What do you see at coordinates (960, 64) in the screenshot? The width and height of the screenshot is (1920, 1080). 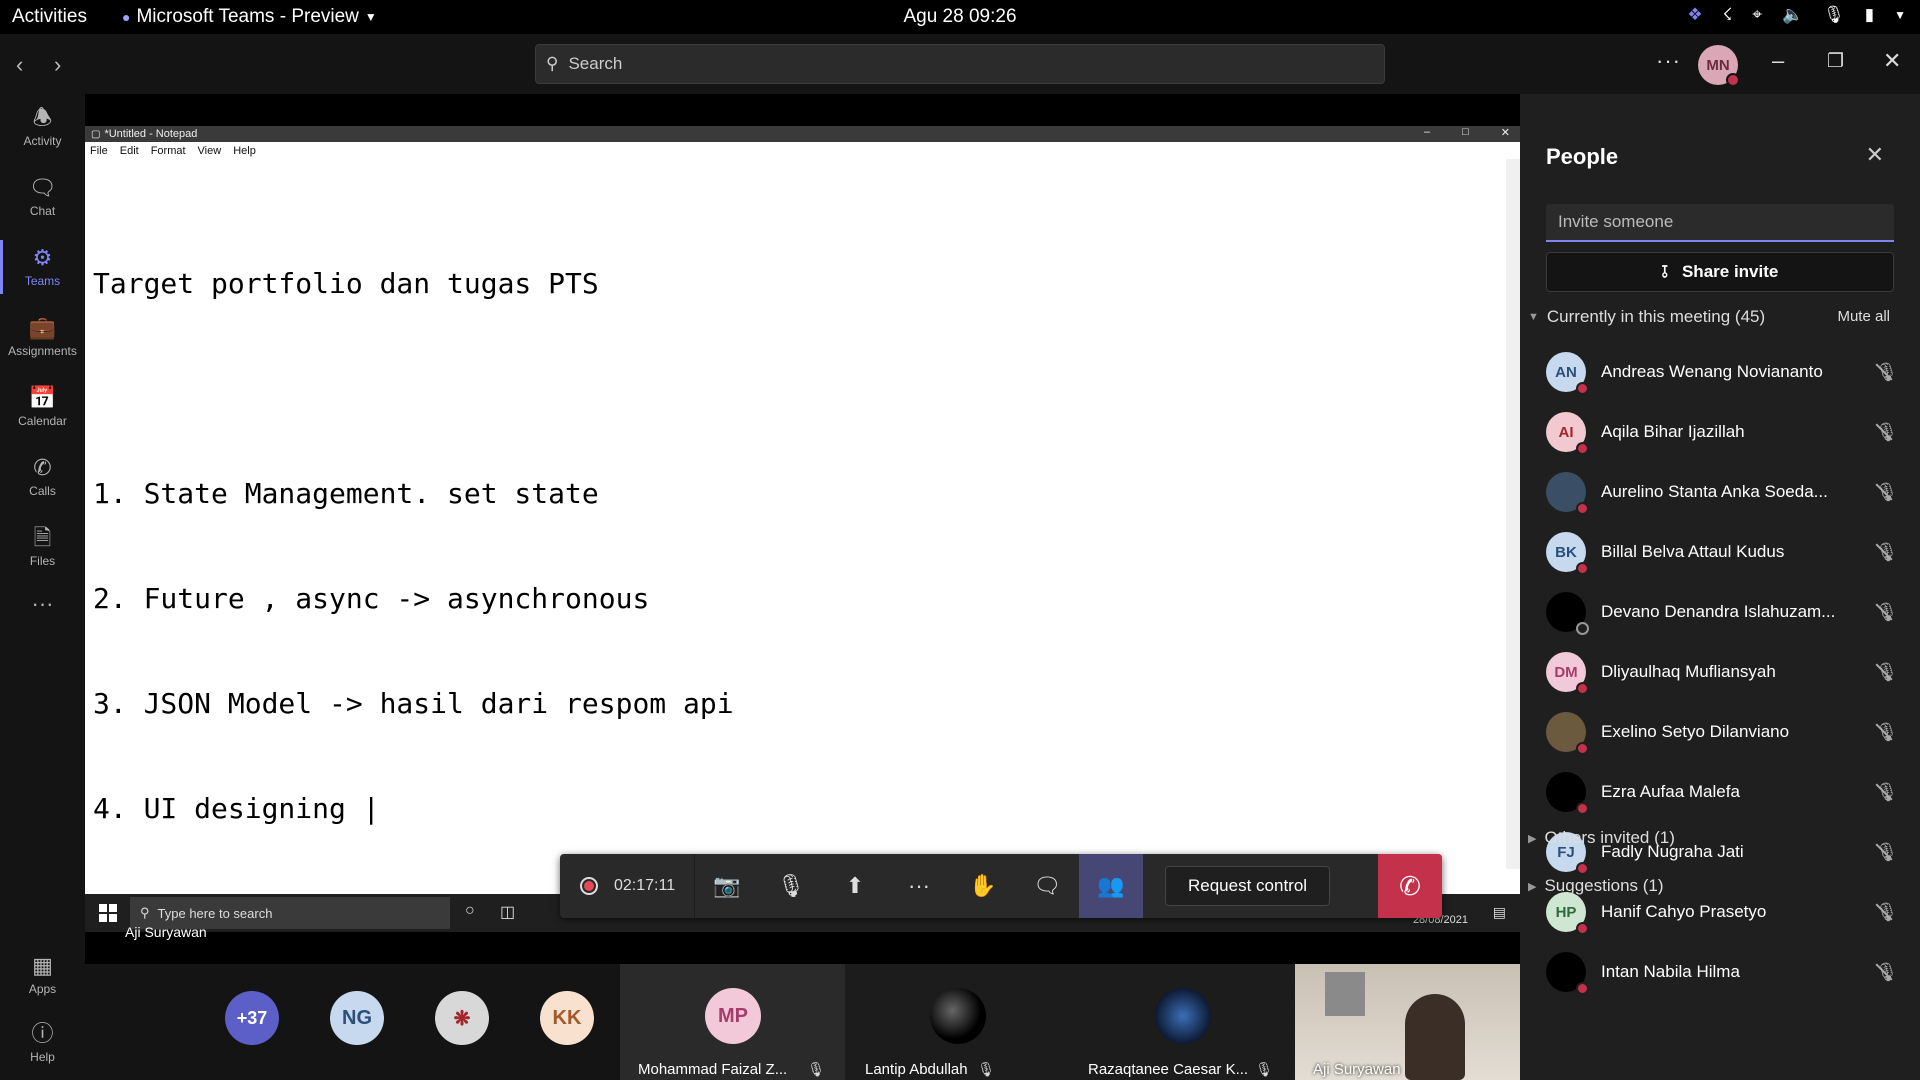 I see `search-box: ⚲ Search` at bounding box center [960, 64].